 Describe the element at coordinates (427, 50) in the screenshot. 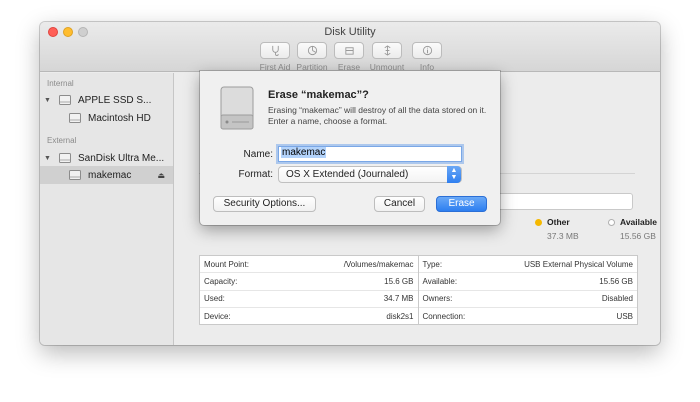

I see `info-icon` at that location.